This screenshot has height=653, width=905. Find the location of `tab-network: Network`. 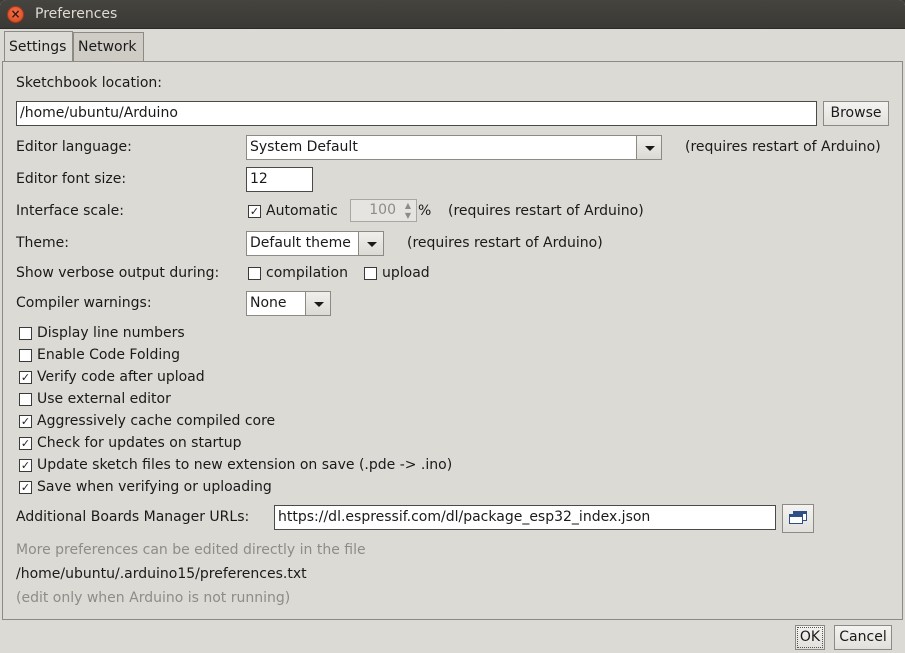

tab-network: Network is located at coordinates (108, 46).